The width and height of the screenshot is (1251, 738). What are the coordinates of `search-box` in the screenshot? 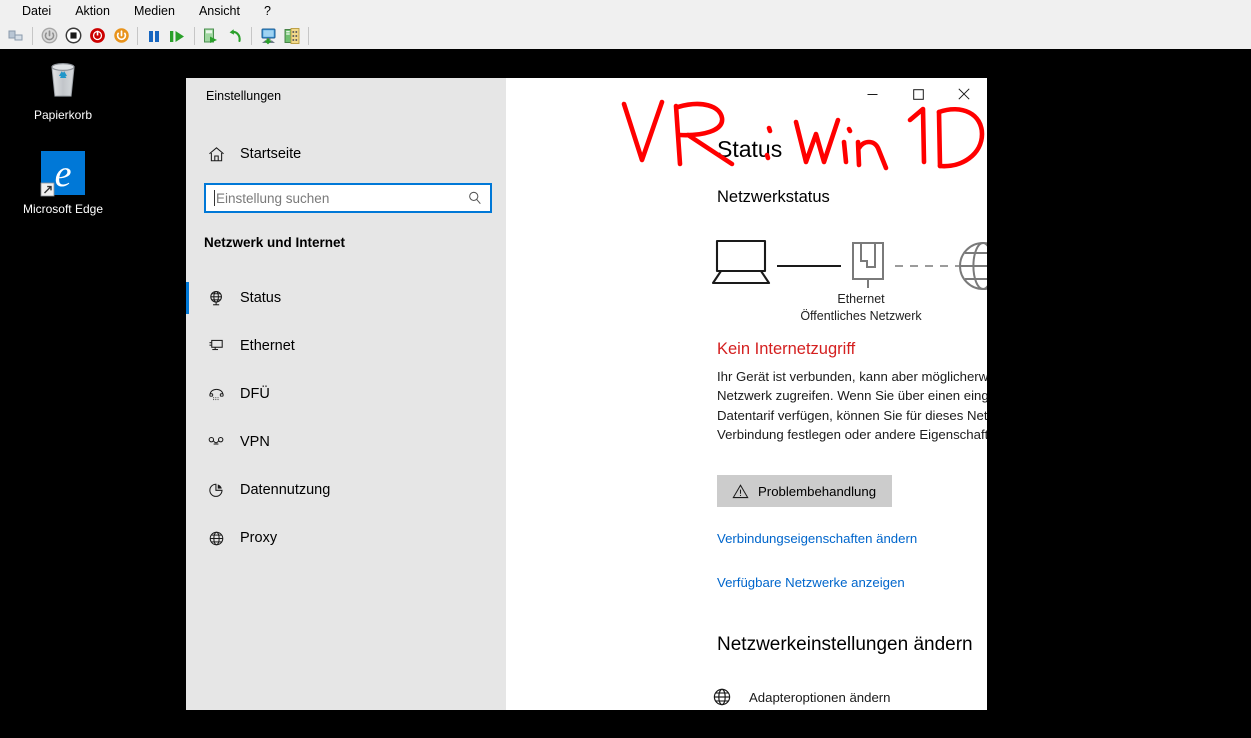 It's located at (348, 198).